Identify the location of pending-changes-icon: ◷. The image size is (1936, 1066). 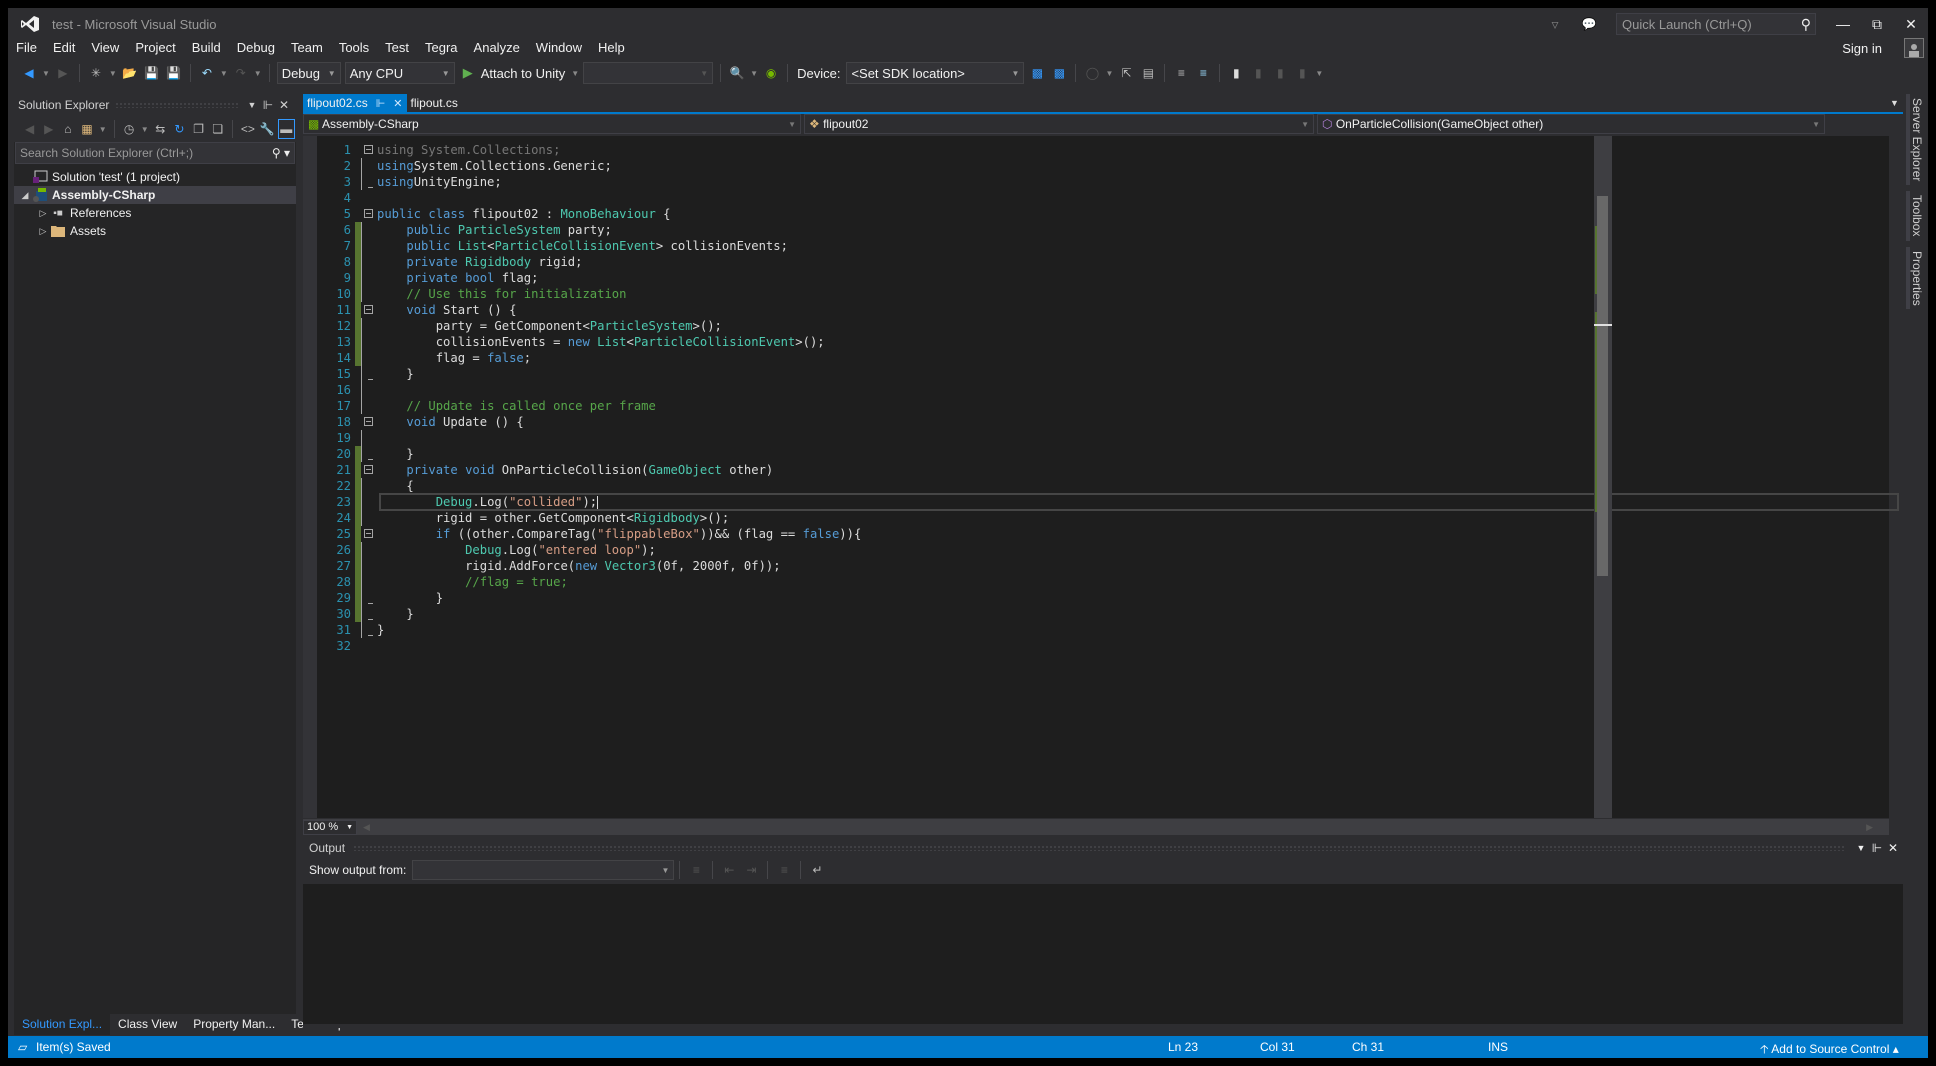
(129, 129).